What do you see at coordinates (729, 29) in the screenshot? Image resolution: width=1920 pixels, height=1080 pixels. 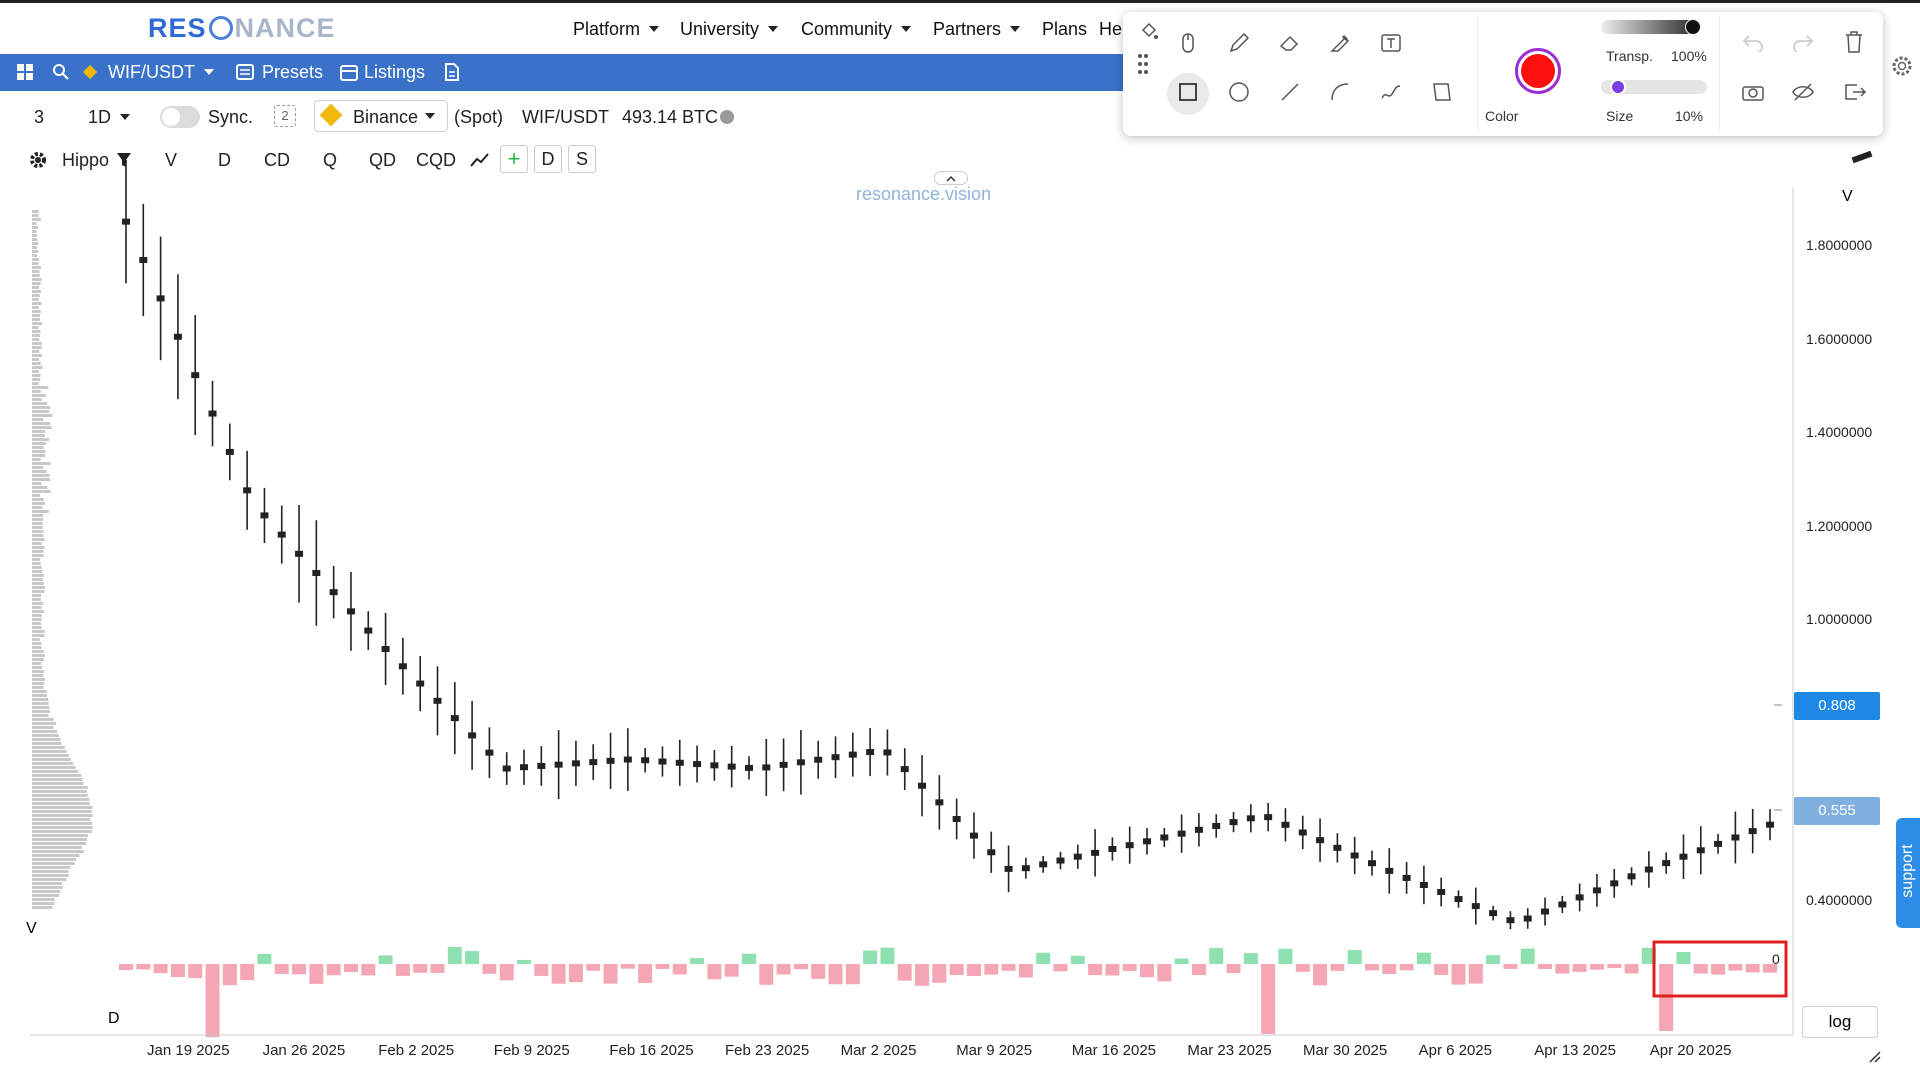 I see `nav-item-1: University` at bounding box center [729, 29].